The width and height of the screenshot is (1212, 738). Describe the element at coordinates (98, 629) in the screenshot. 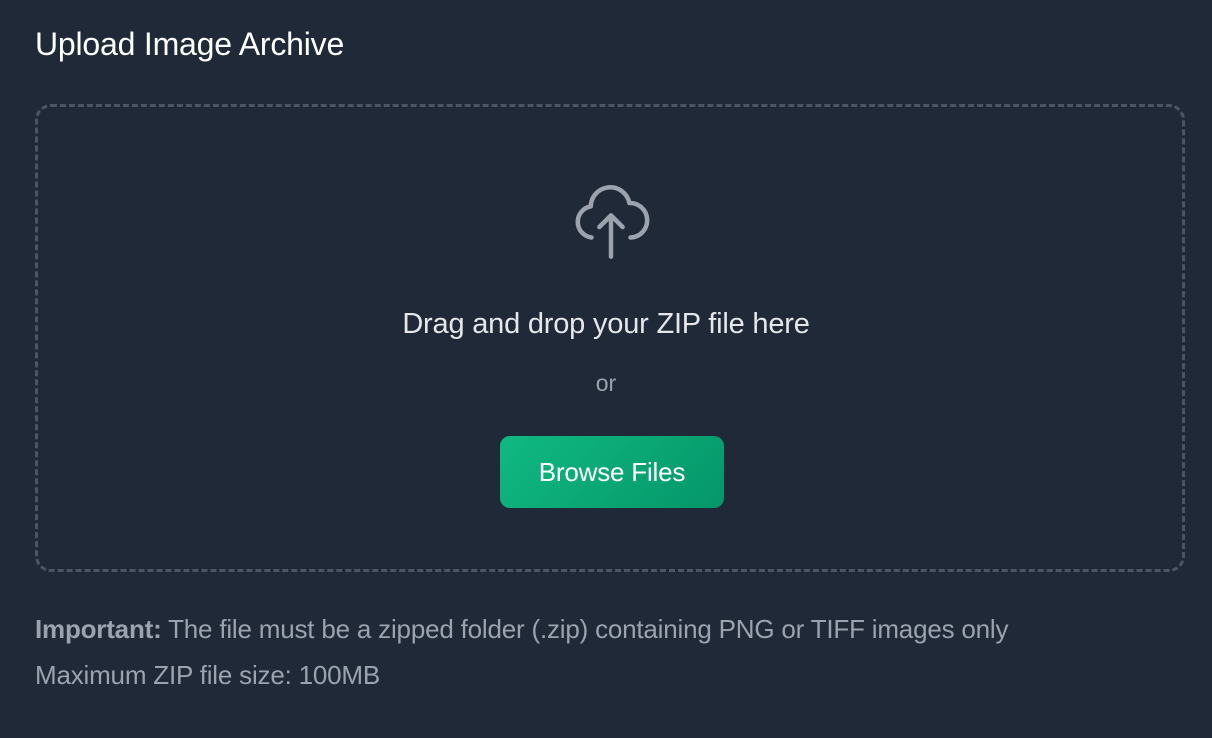

I see `important-label: Important:` at that location.